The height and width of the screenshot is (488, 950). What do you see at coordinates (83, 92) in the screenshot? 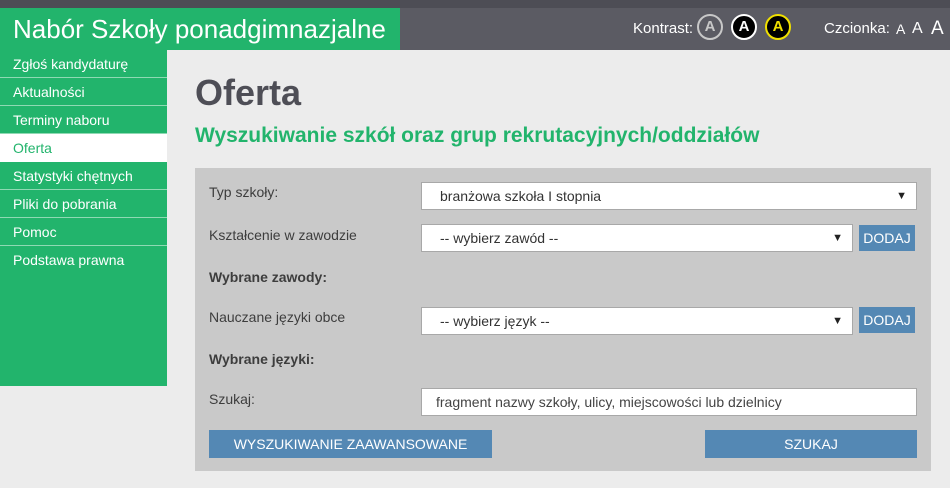
I see `sidebar-item-aktualnosci: Aktualności` at bounding box center [83, 92].